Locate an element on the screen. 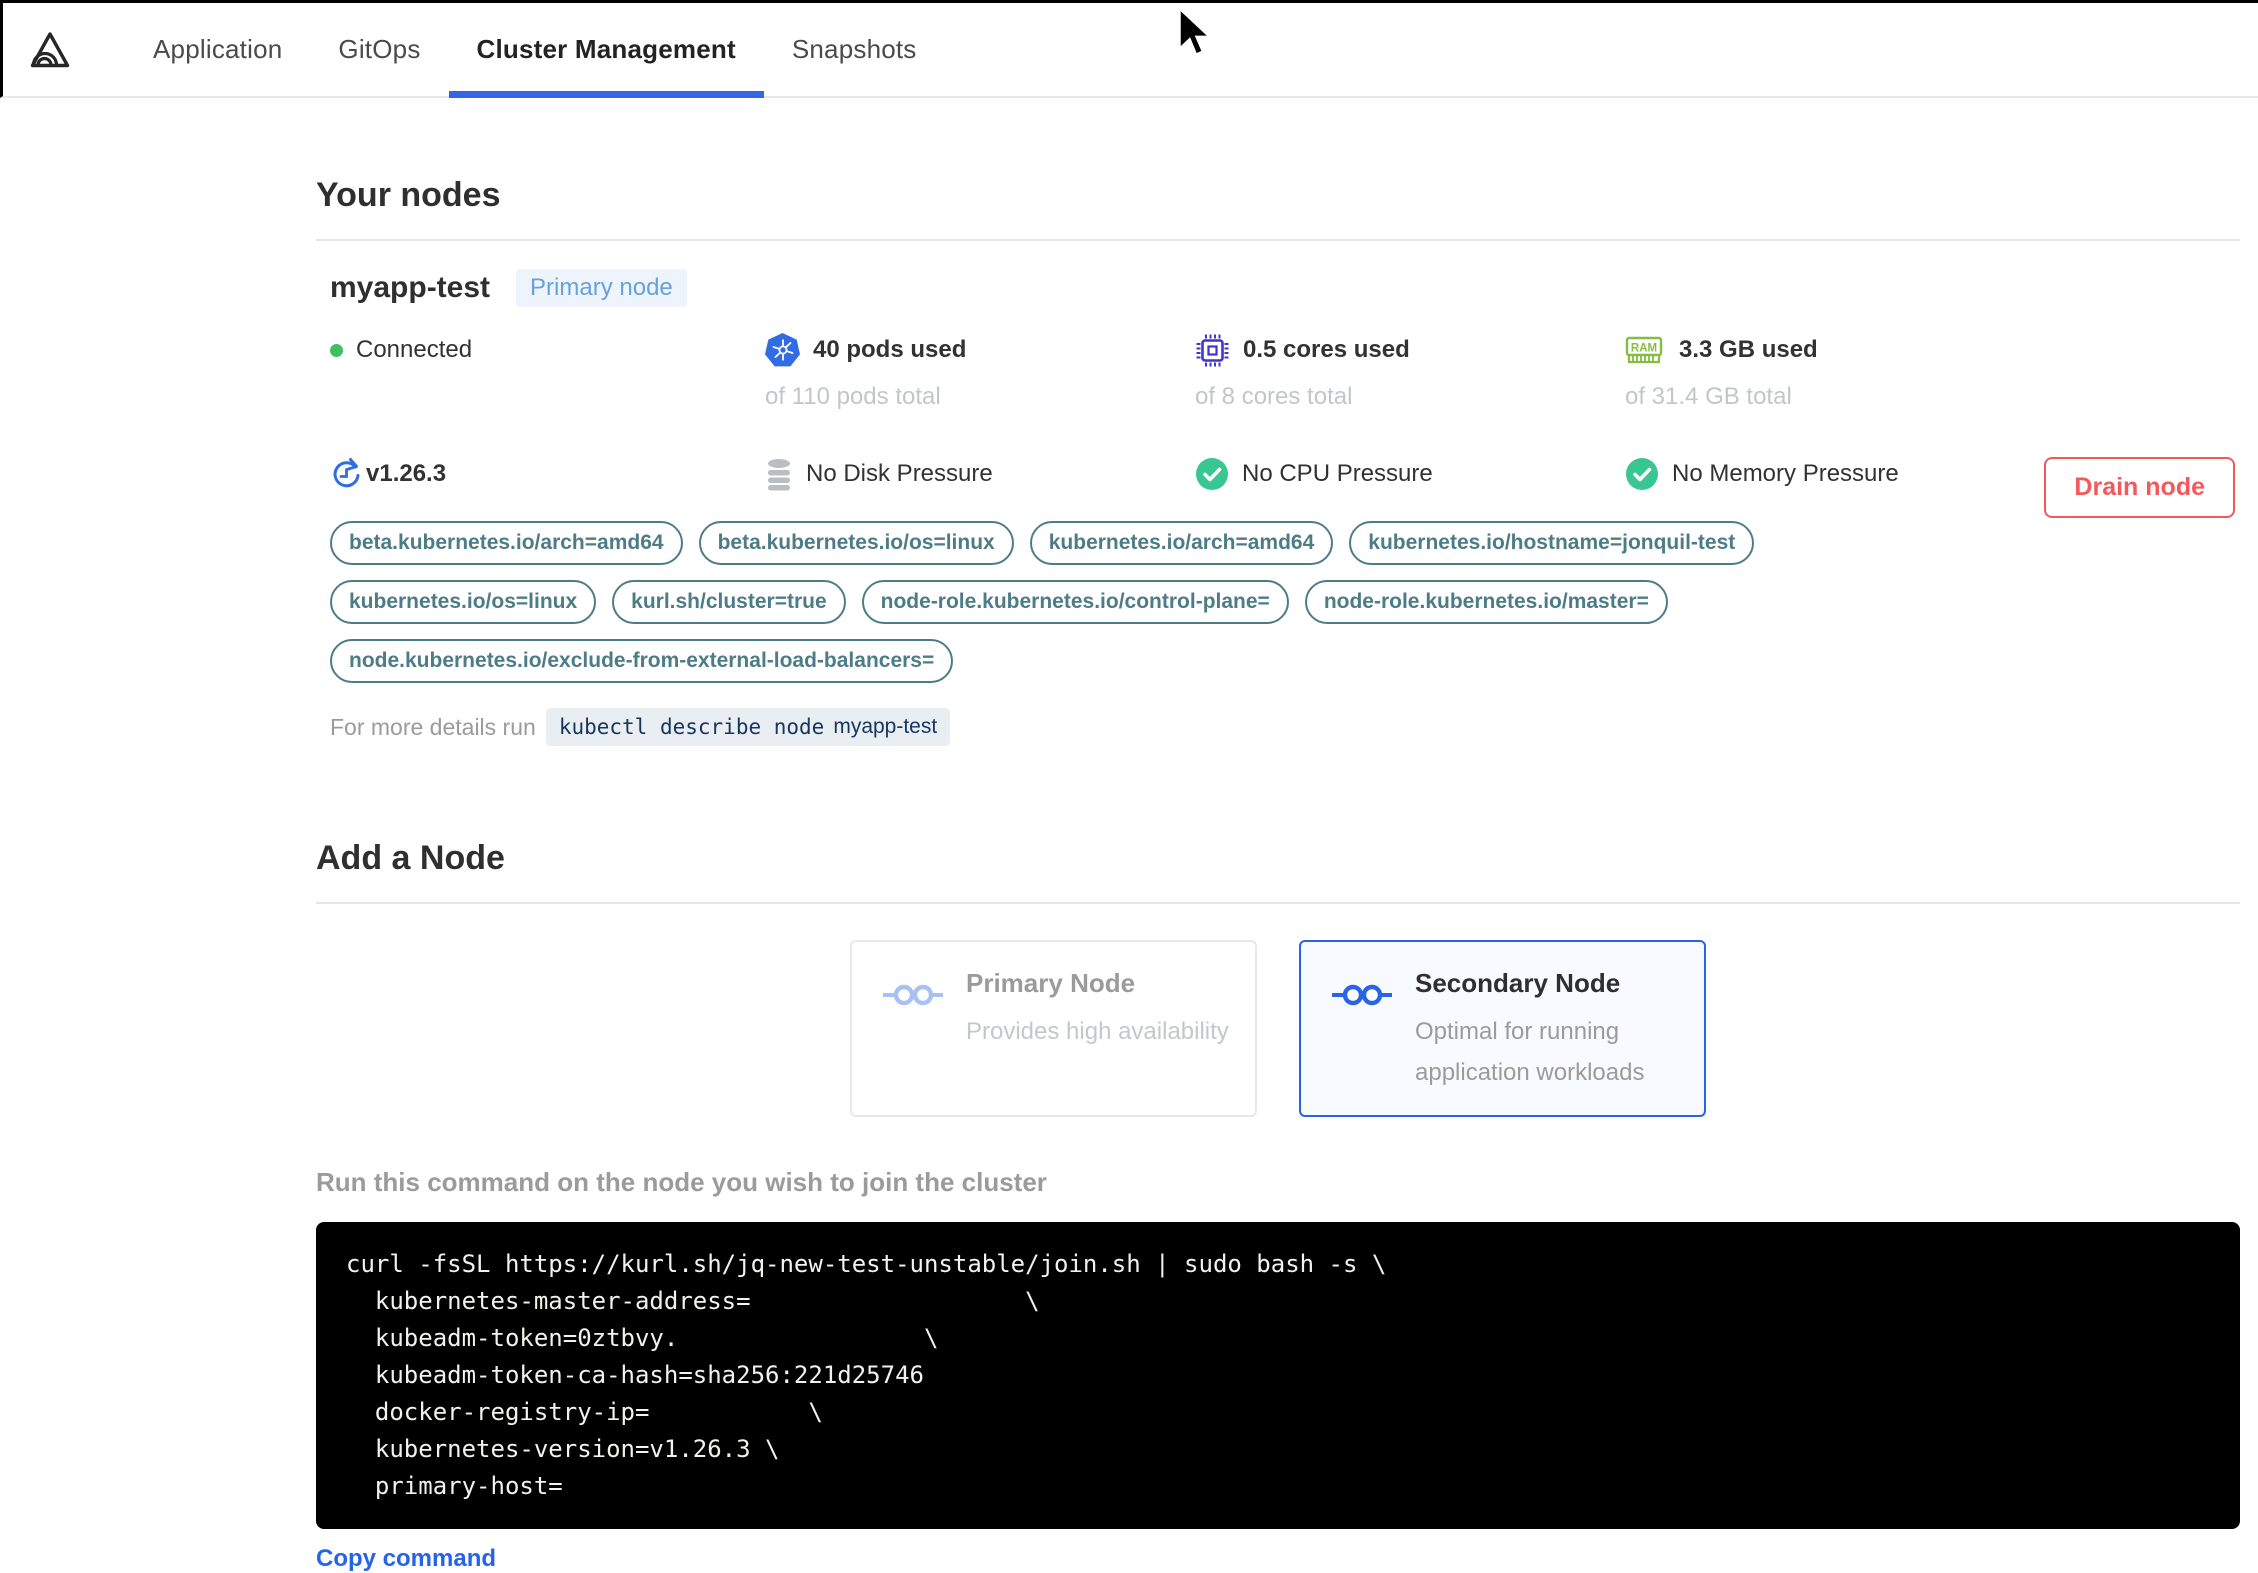  primary-node-option: Primary Node Provides high availability is located at coordinates (1053, 1028).